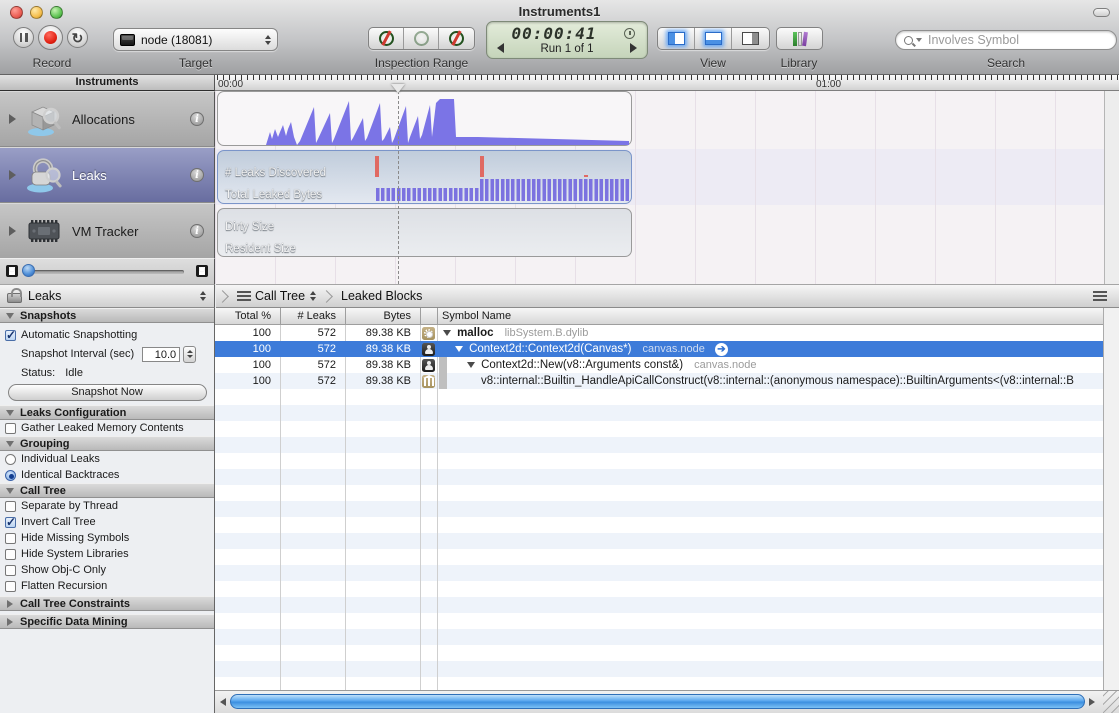 The height and width of the screenshot is (713, 1119). Describe the element at coordinates (1111, 187) in the screenshot. I see `track-scrollbar` at that location.